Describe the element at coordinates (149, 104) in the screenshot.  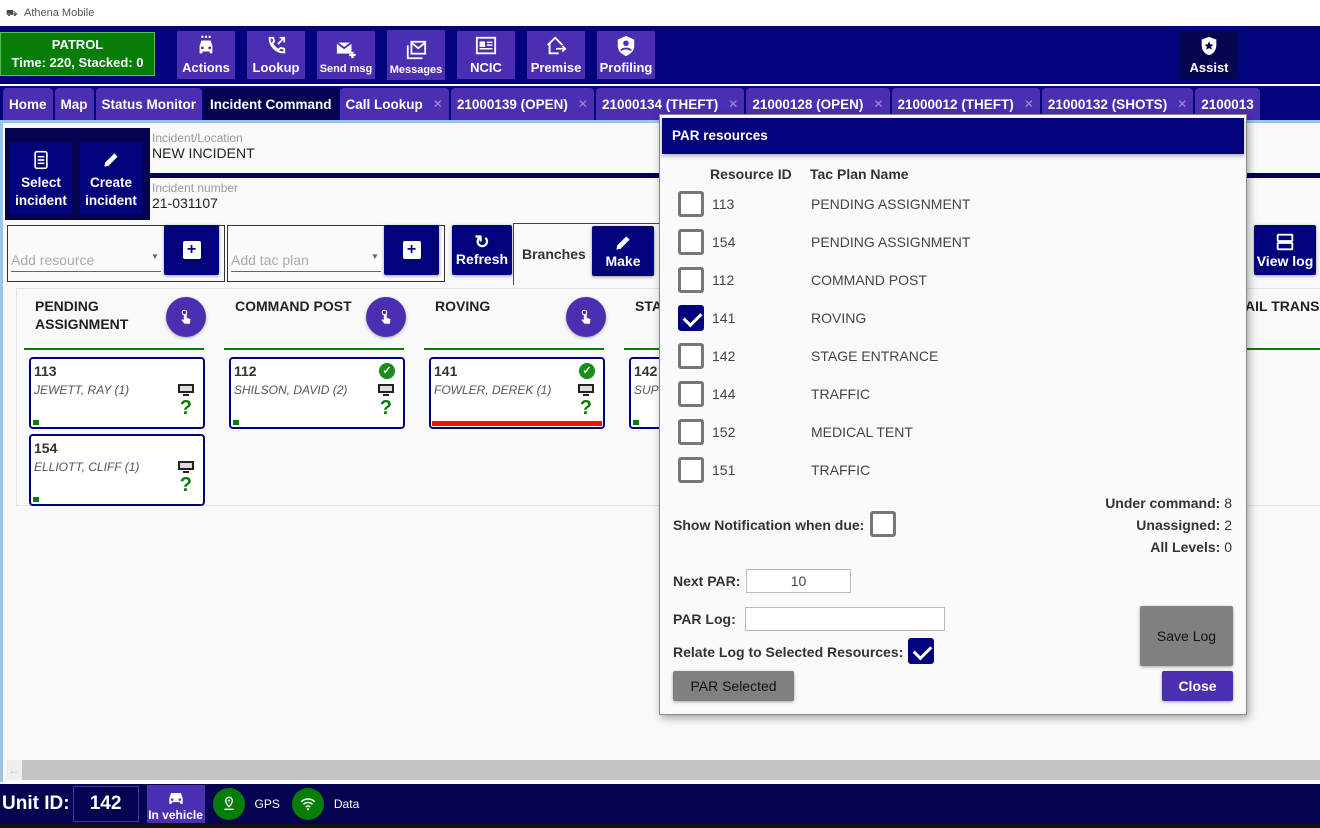
I see `tab-status-monitor: Status Monitor` at that location.